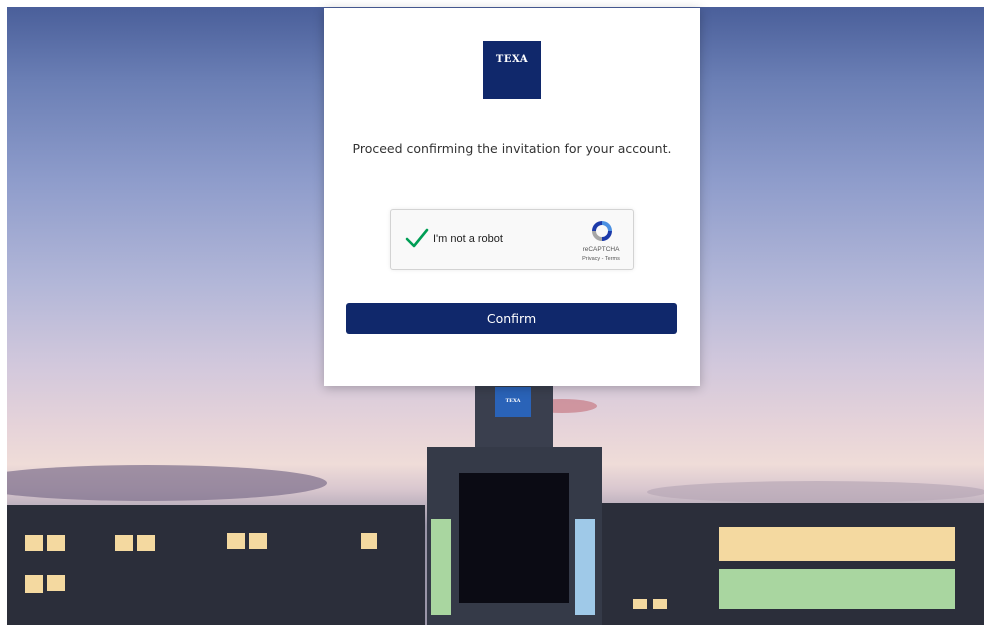  Describe the element at coordinates (417, 238) in the screenshot. I see `checkmark-icon` at that location.